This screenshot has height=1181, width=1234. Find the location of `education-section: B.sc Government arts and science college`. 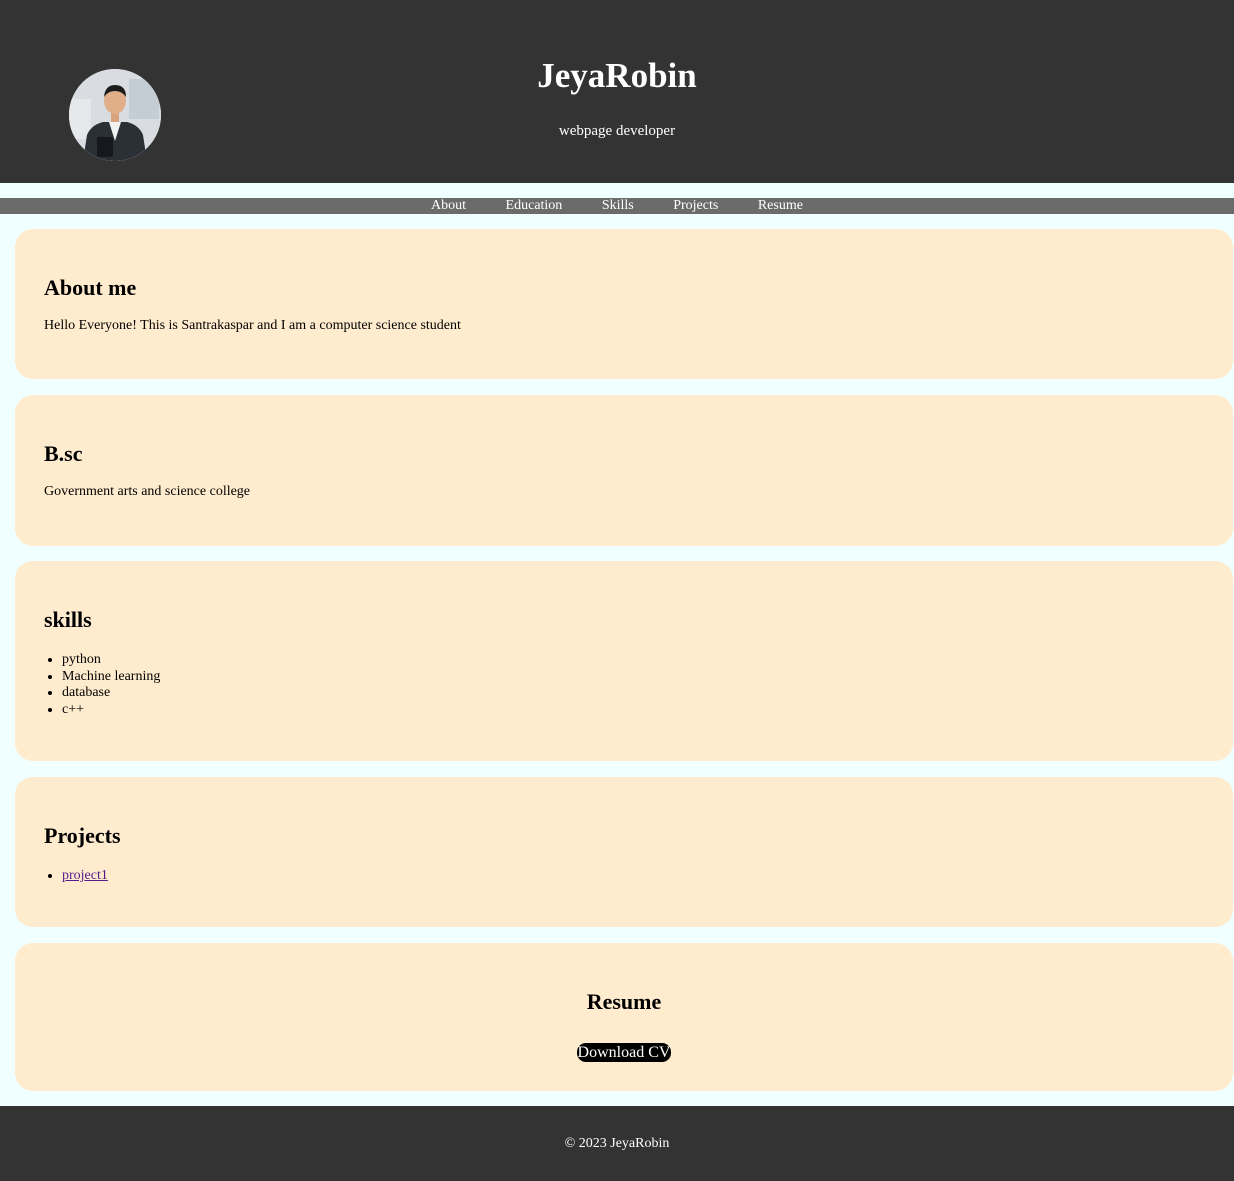

education-section: B.sc Government arts and science college is located at coordinates (624, 470).